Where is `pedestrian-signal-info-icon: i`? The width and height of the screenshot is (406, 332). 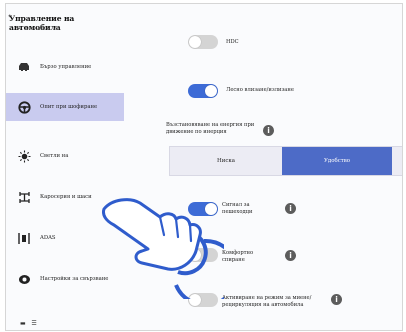 pedestrian-signal-info-icon: i is located at coordinates (290, 208).